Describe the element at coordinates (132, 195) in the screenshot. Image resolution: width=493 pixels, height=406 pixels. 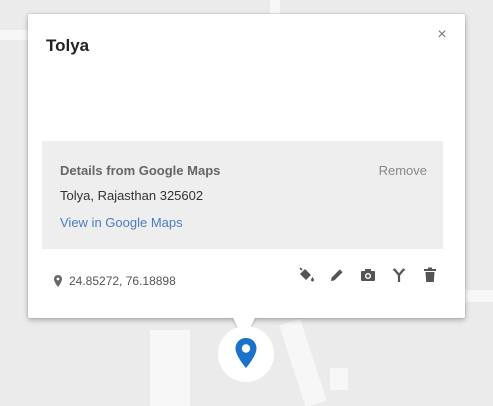
I see `address-text: Tolya, Rajasthan 325602` at that location.